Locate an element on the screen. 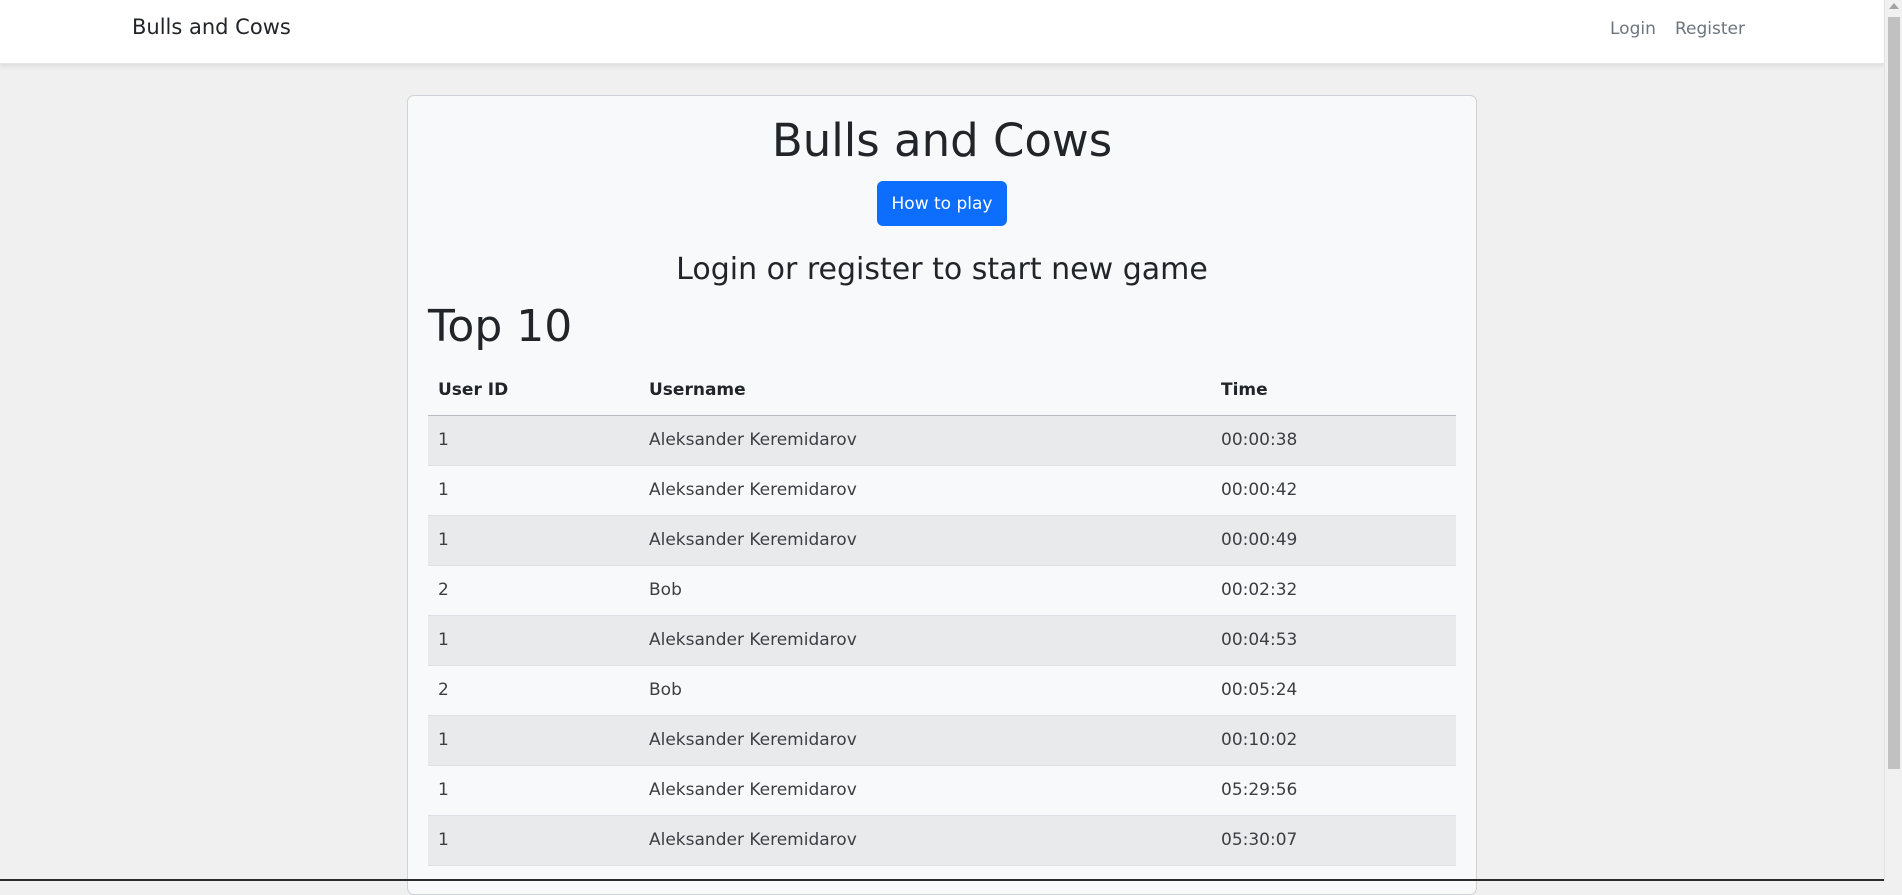 The height and width of the screenshot is (895, 1902). cell-time: 05:29:56 is located at coordinates (1333, 790).